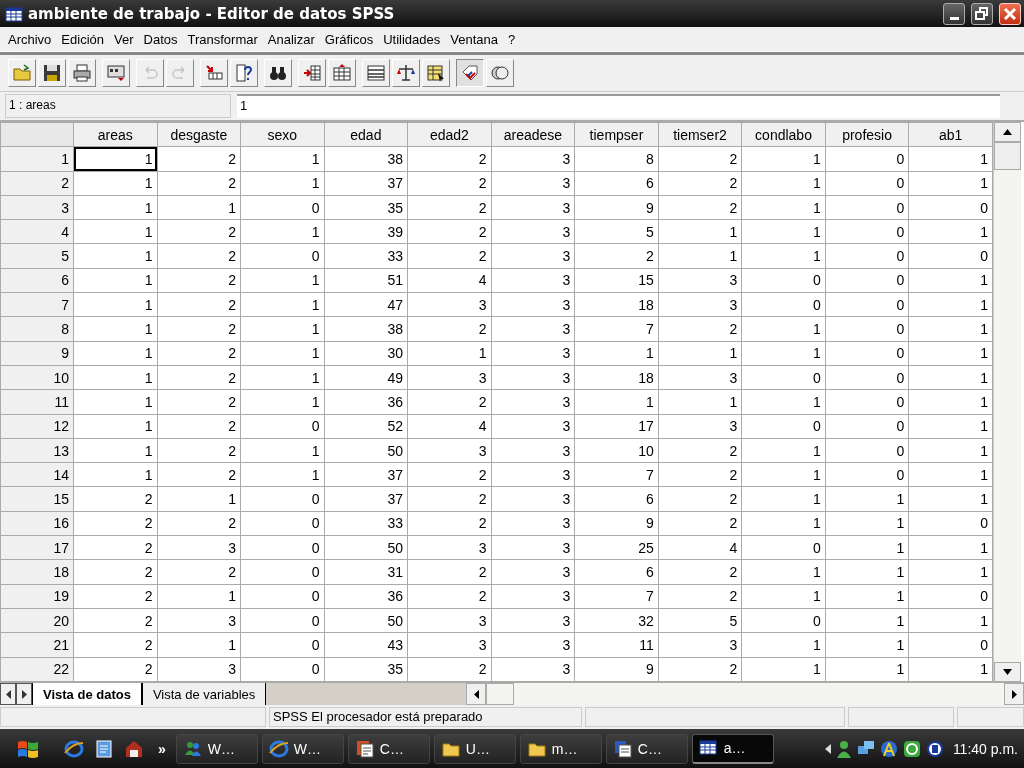  Describe the element at coordinates (616, 280) in the screenshot. I see `table-cell: 15` at that location.